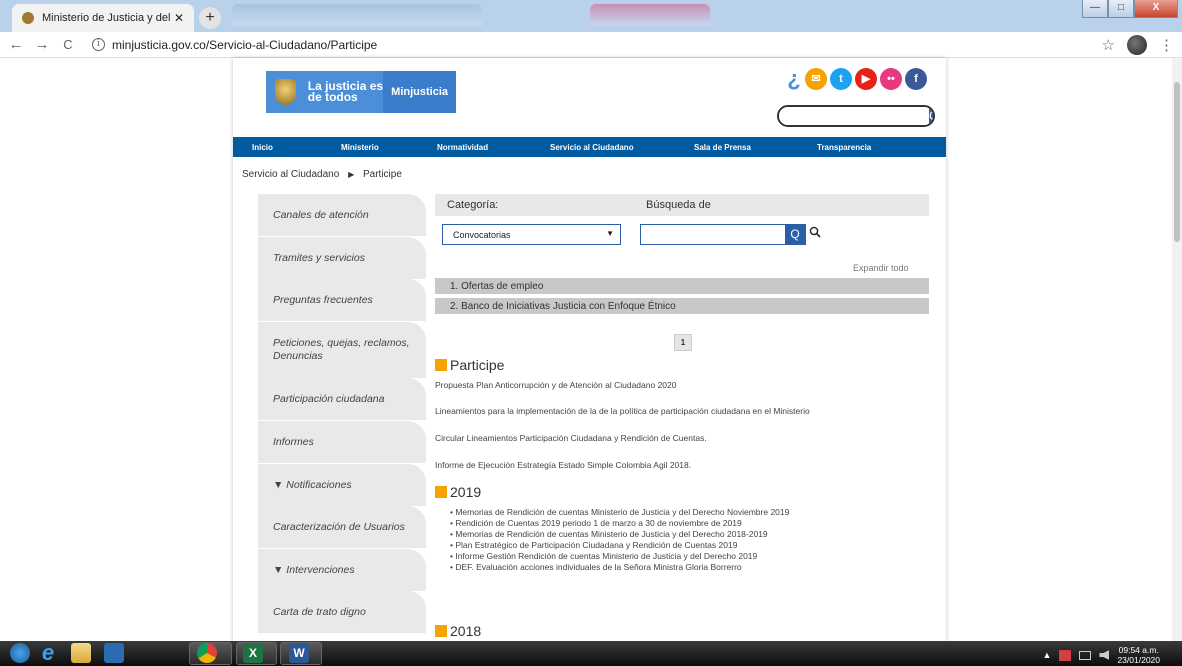  What do you see at coordinates (1085, 655) in the screenshot?
I see `display-icon` at bounding box center [1085, 655].